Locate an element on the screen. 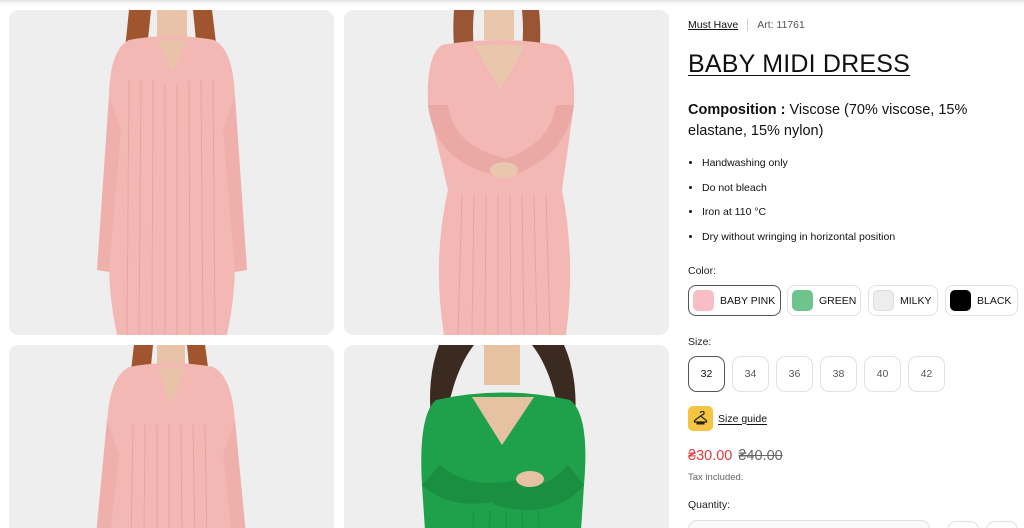 The width and height of the screenshot is (1024, 528). color-option-baby-pink: BABY PINK is located at coordinates (734, 300).